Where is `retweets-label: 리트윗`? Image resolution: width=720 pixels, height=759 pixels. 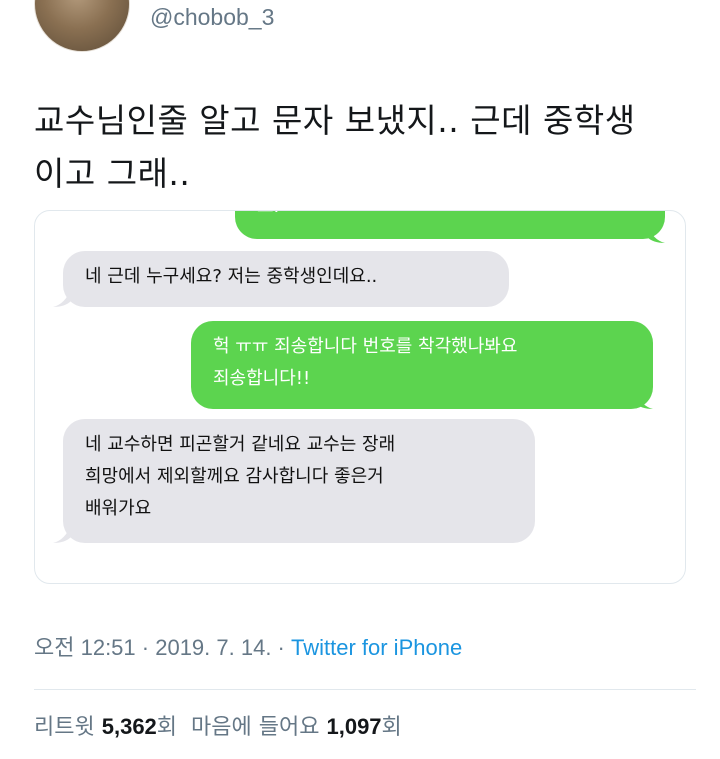
retweets-label: 리트윗 is located at coordinates (64, 727).